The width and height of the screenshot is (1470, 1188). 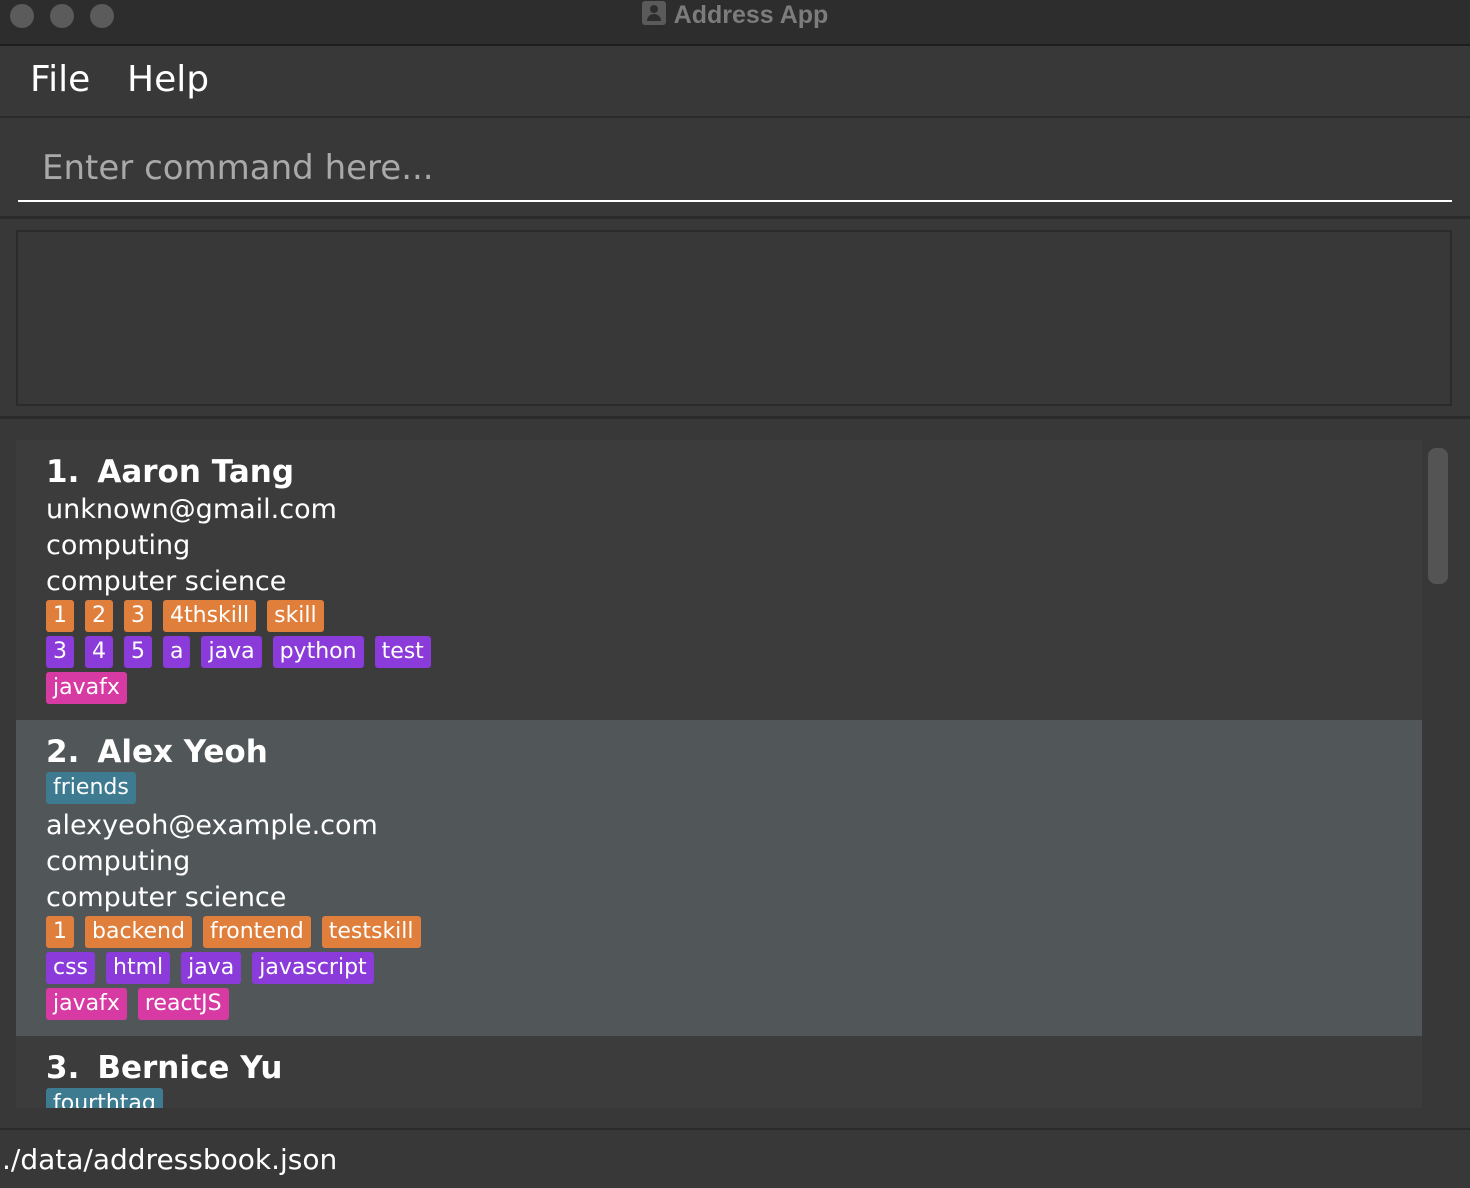 What do you see at coordinates (734, 752) in the screenshot?
I see `person-name-line: 2. Alex Yeoh` at bounding box center [734, 752].